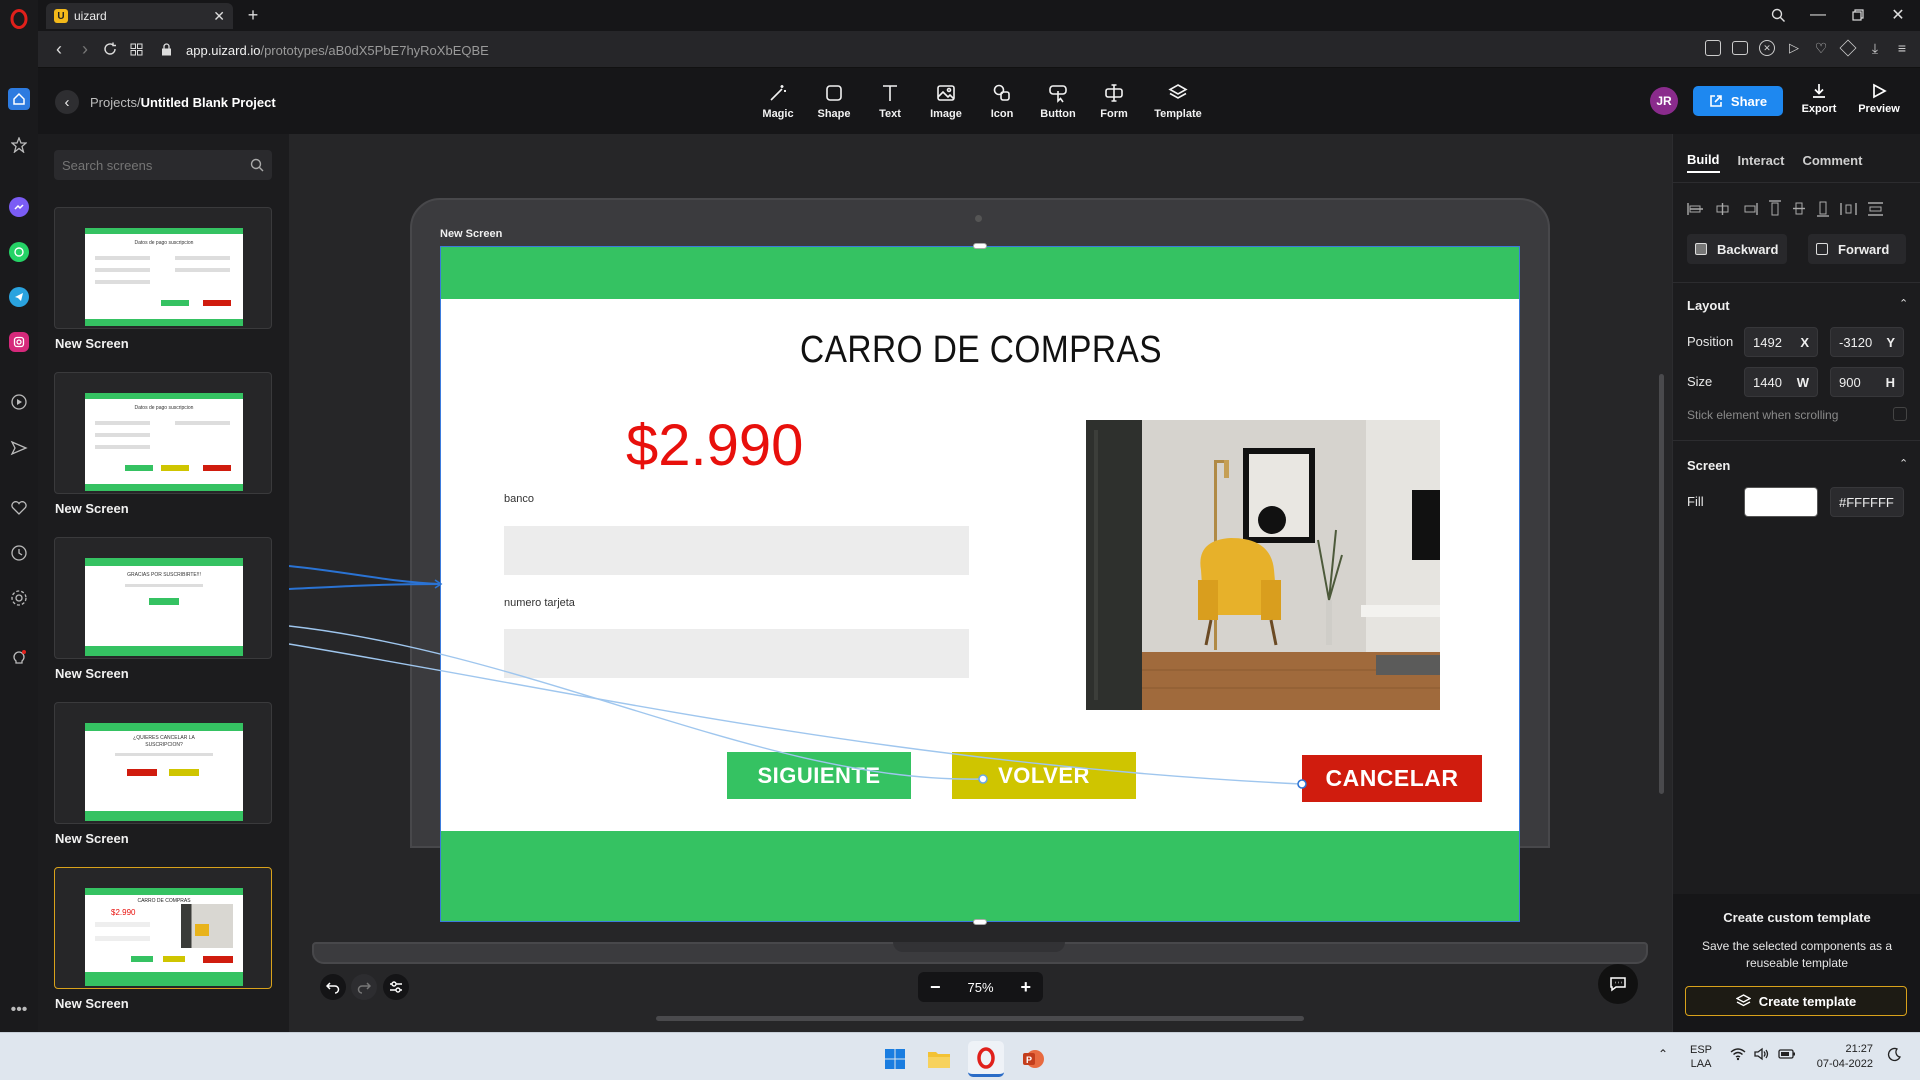  I want to click on align-center-v-icon, so click(1799, 208).